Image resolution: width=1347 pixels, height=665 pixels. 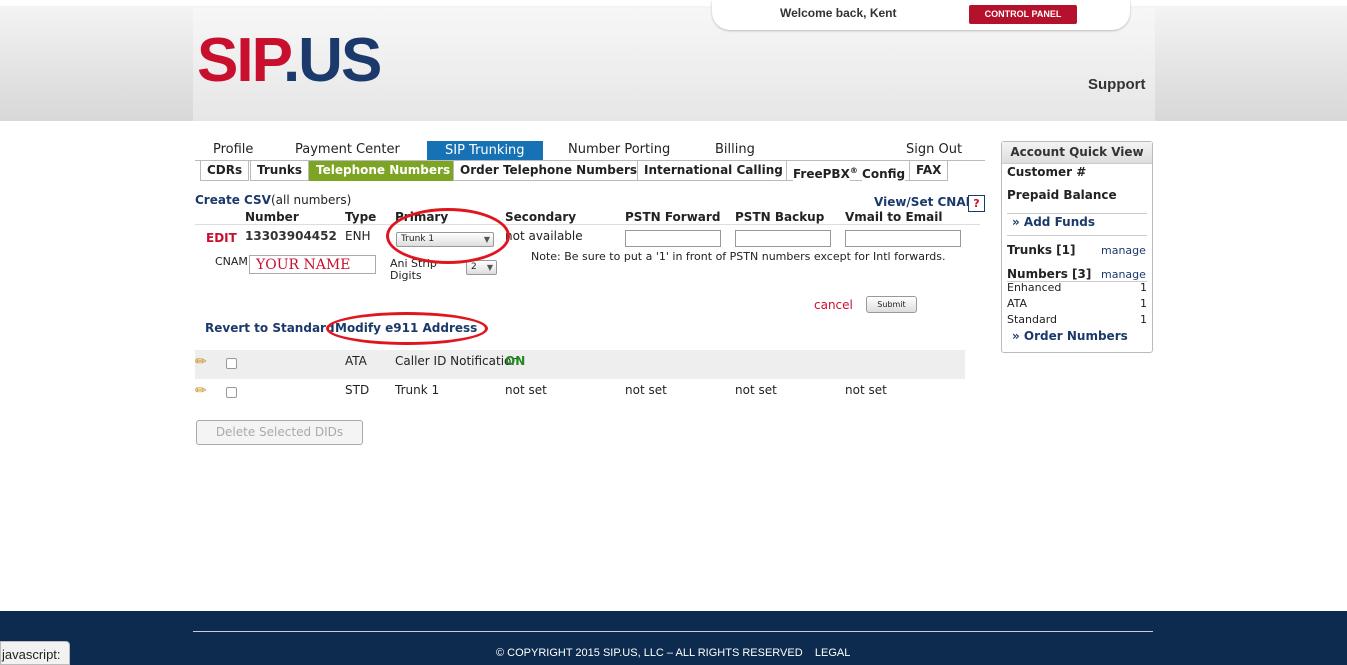 I want to click on cnam-input: YOUR NAME, so click(x=312, y=264).